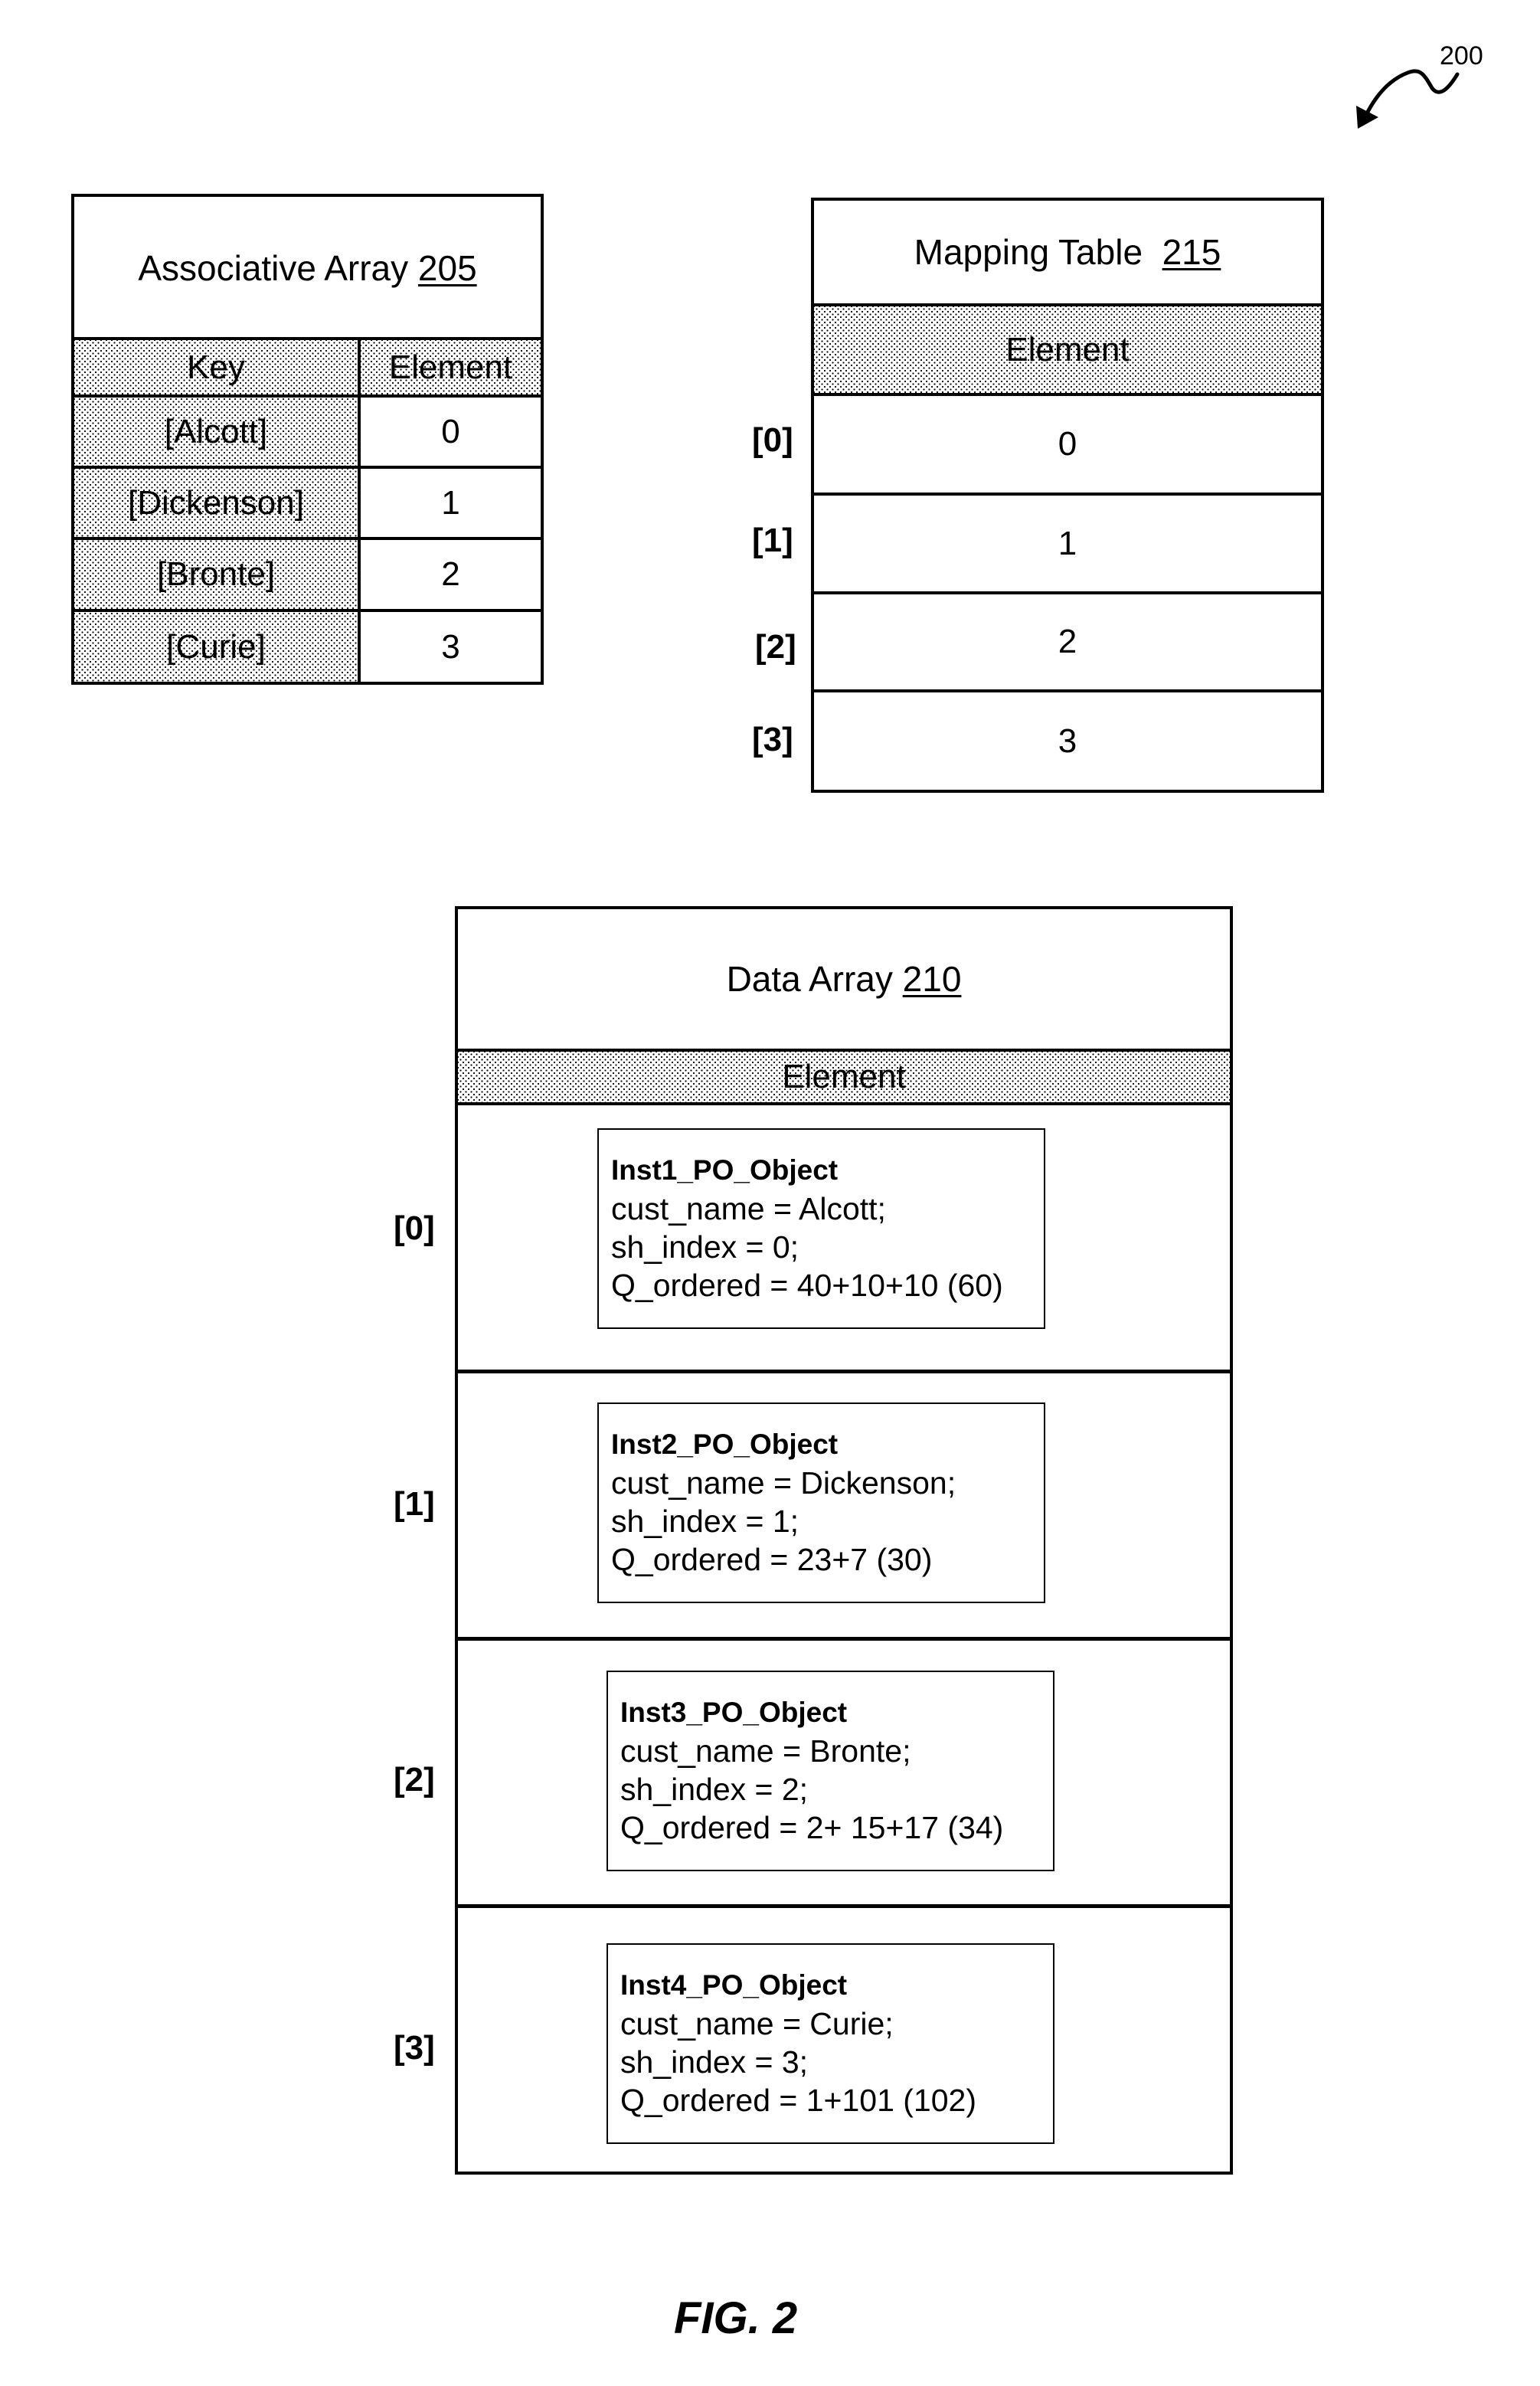 This screenshot has height=2386, width=1540. I want to click on mapping-table-title: Mapping Table 215, so click(1067, 252).